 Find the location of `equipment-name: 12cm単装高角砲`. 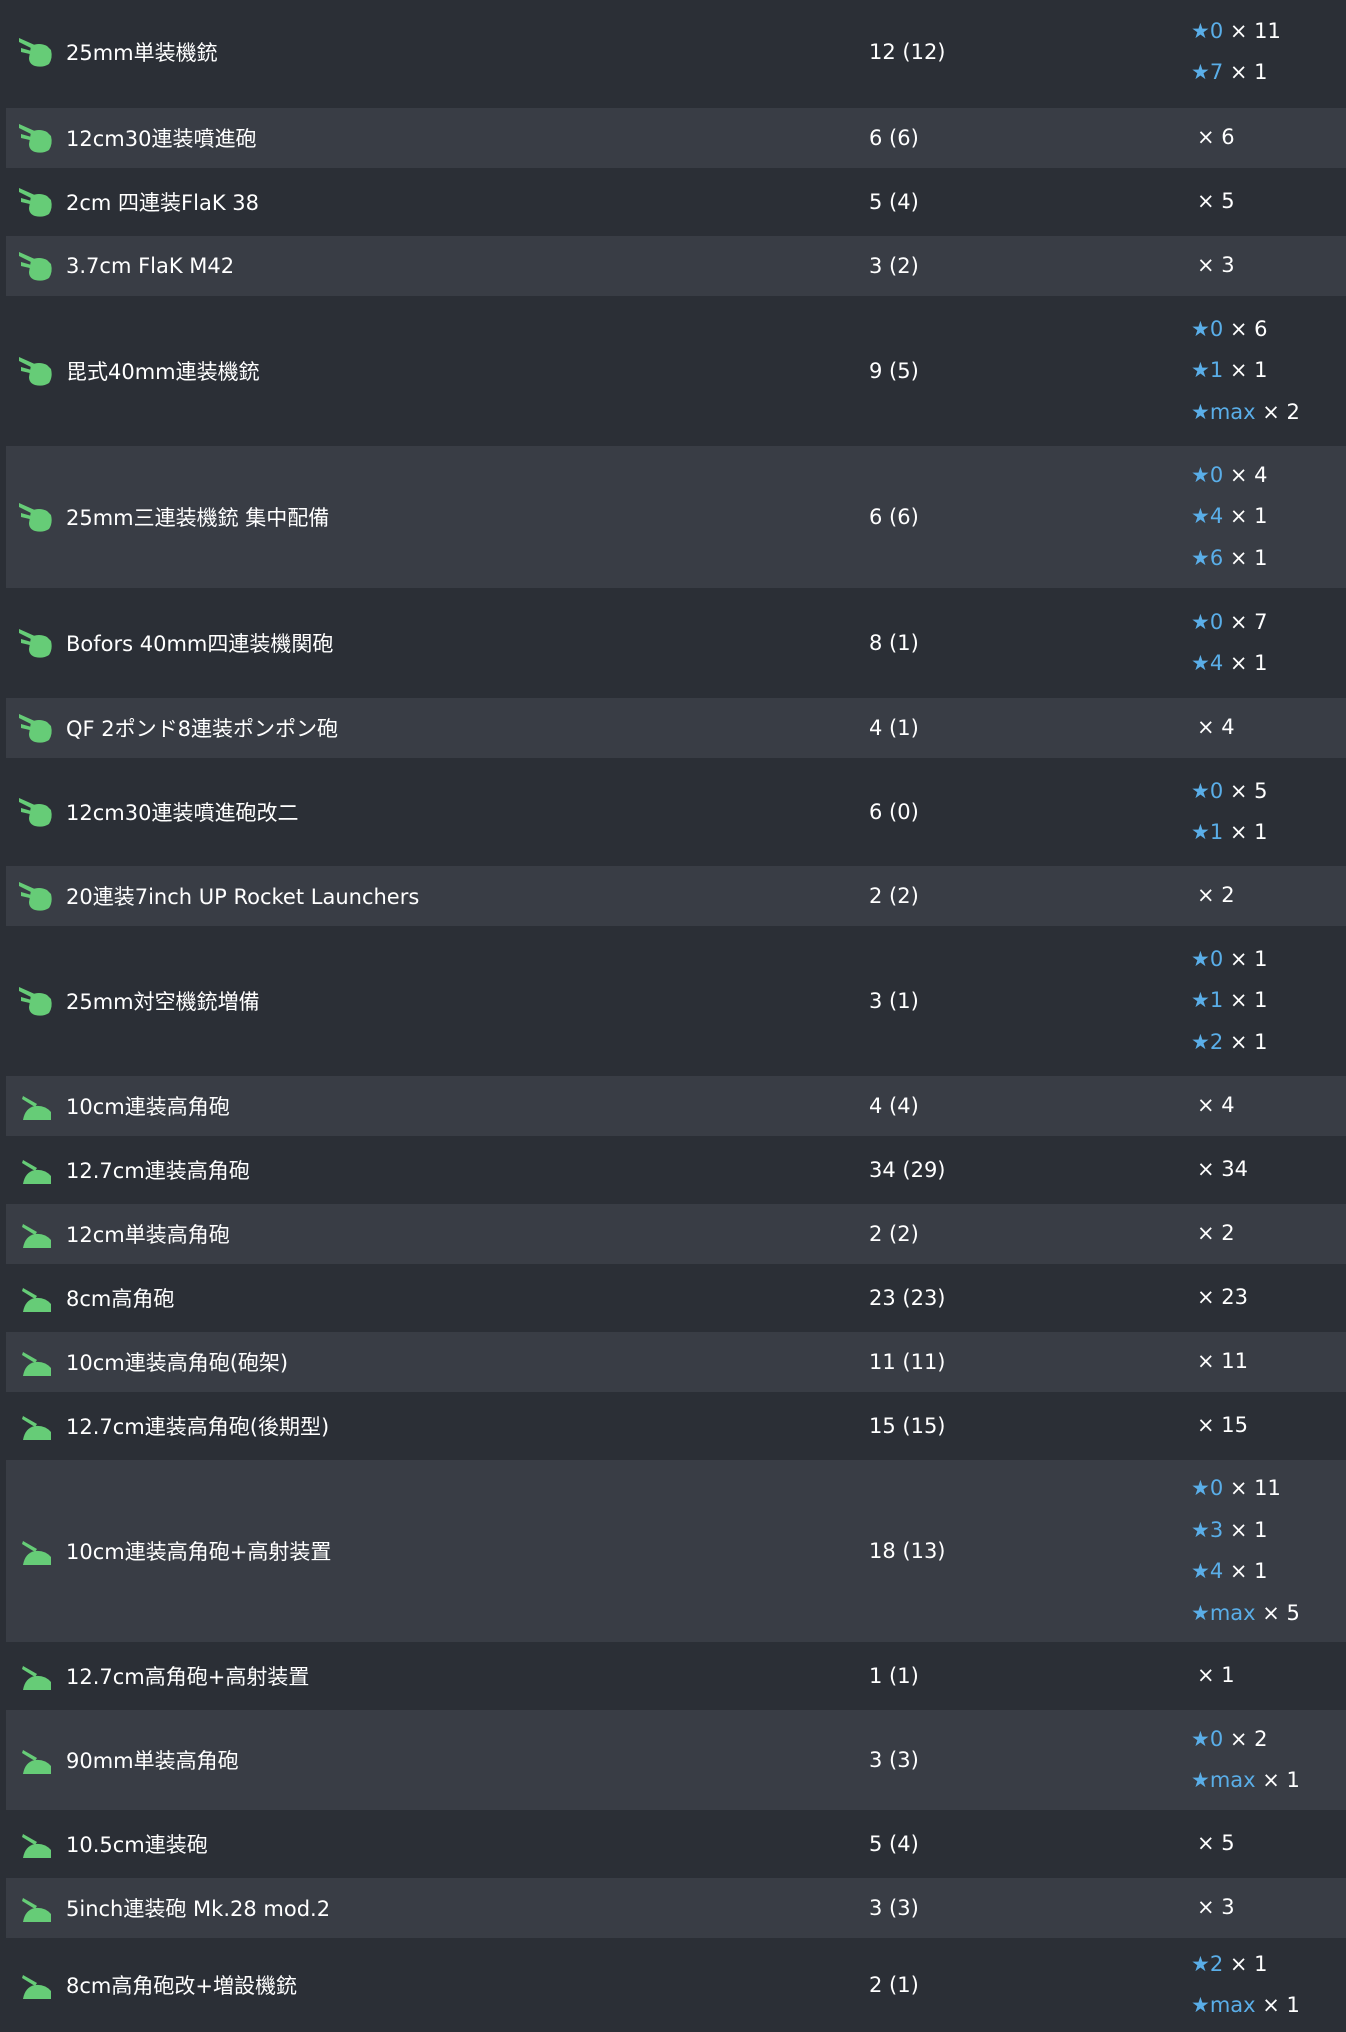

equipment-name: 12cm単装高角砲 is located at coordinates (148, 1235).